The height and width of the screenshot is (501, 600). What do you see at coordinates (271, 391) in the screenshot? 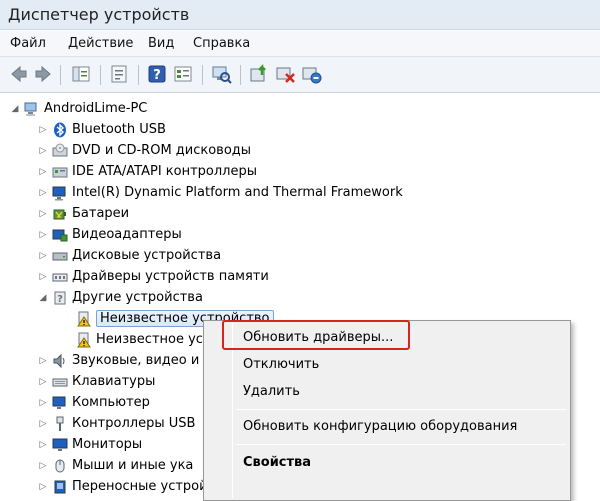
I see `menu-item-label: Удалить` at bounding box center [271, 391].